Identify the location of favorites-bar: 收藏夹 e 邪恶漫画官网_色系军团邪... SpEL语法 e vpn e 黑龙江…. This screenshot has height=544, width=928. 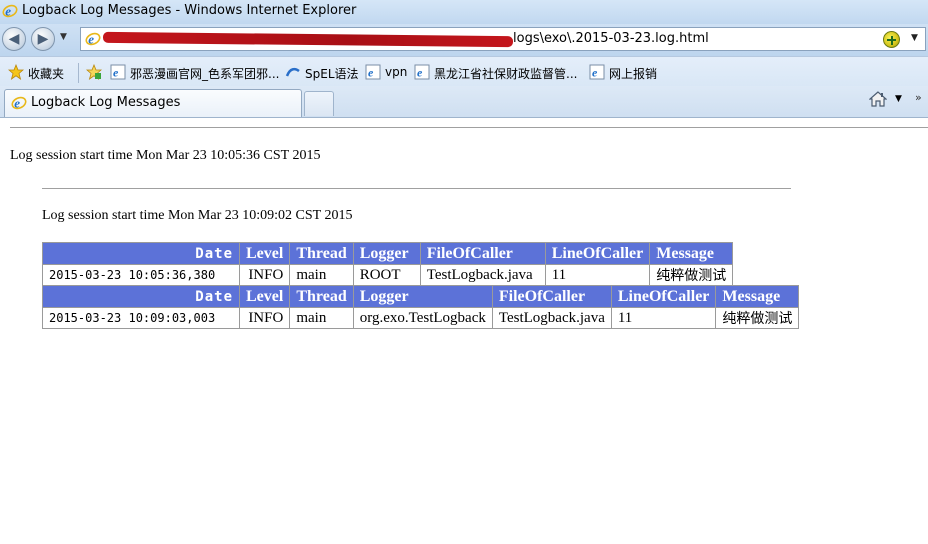
(464, 71).